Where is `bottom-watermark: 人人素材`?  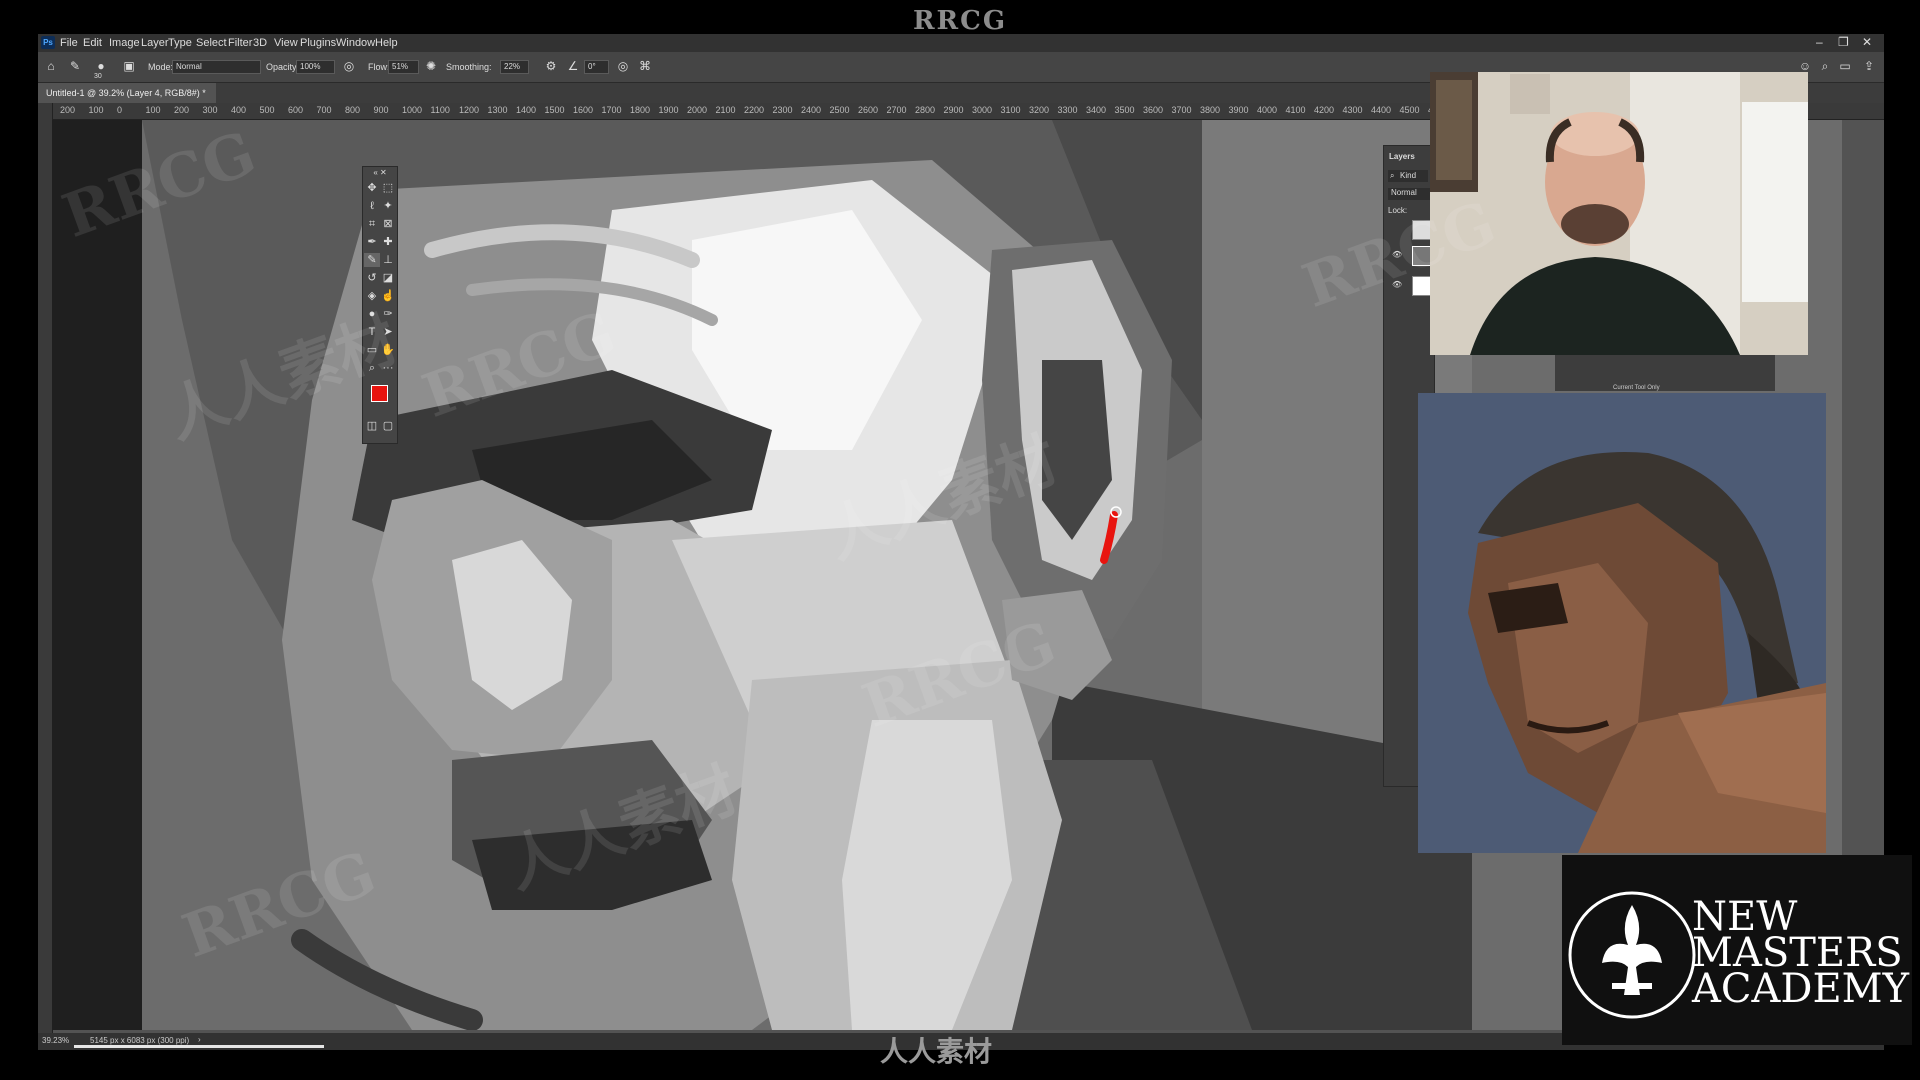
bottom-watermark: 人人素材 is located at coordinates (936, 1051).